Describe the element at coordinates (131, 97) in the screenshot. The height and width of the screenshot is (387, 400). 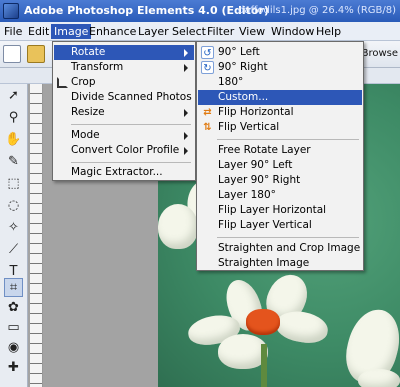
I see `menu-item-label: Divide Scanned Photos` at that location.